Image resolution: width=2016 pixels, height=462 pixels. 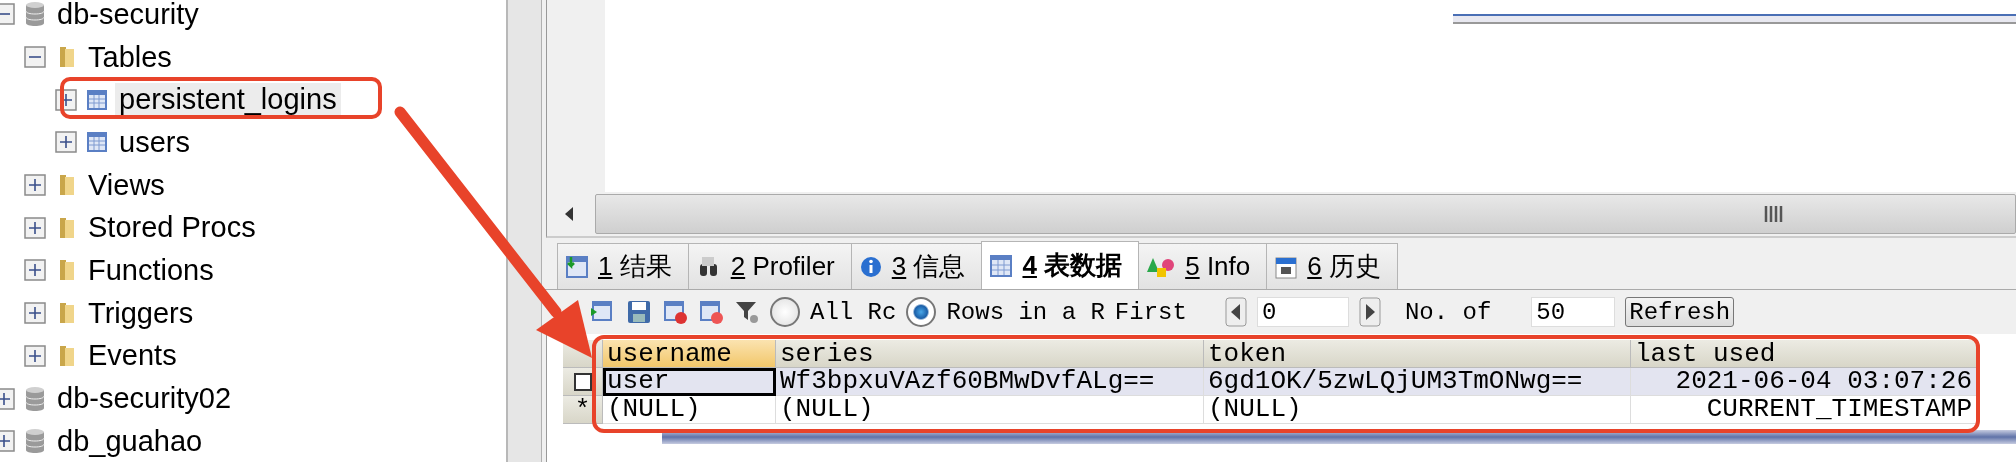 I want to click on delete-row-icon, so click(x=675, y=312).